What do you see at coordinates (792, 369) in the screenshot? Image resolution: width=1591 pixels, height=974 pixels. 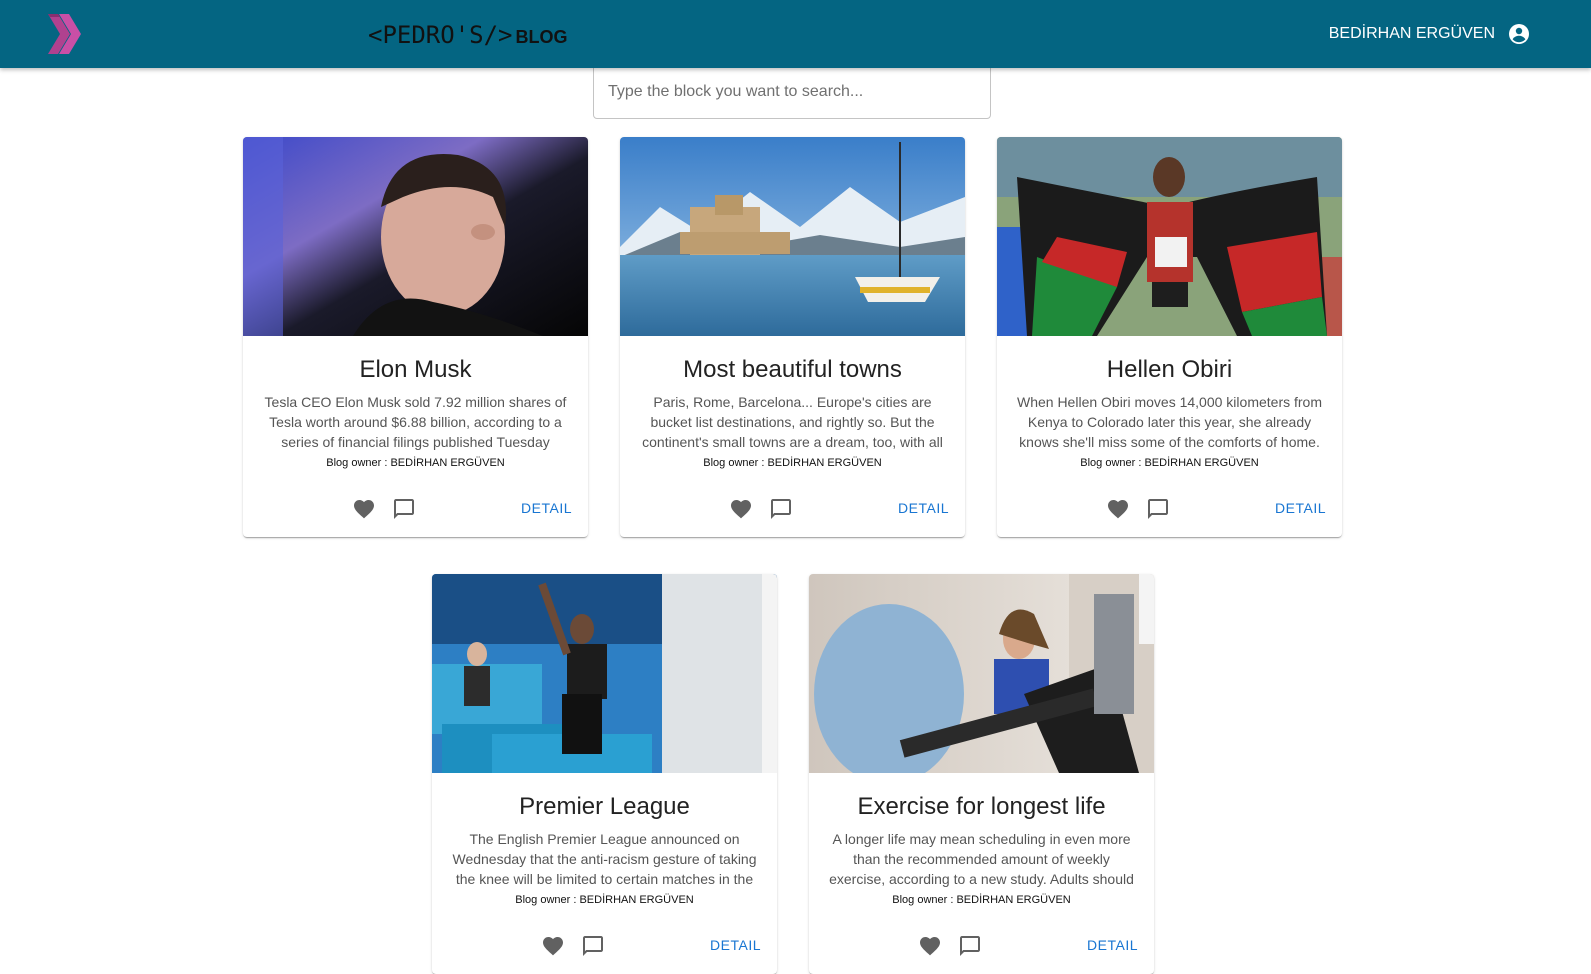 I see `card-title: Most beautiful towns` at bounding box center [792, 369].